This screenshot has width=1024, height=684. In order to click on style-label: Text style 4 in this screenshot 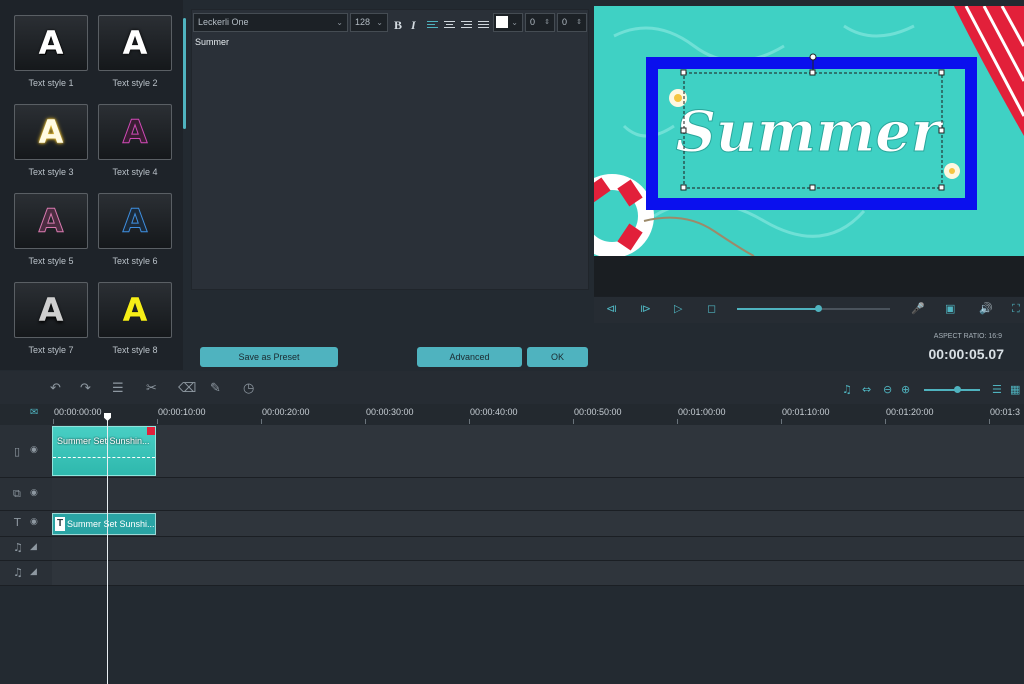, I will do `click(135, 172)`.